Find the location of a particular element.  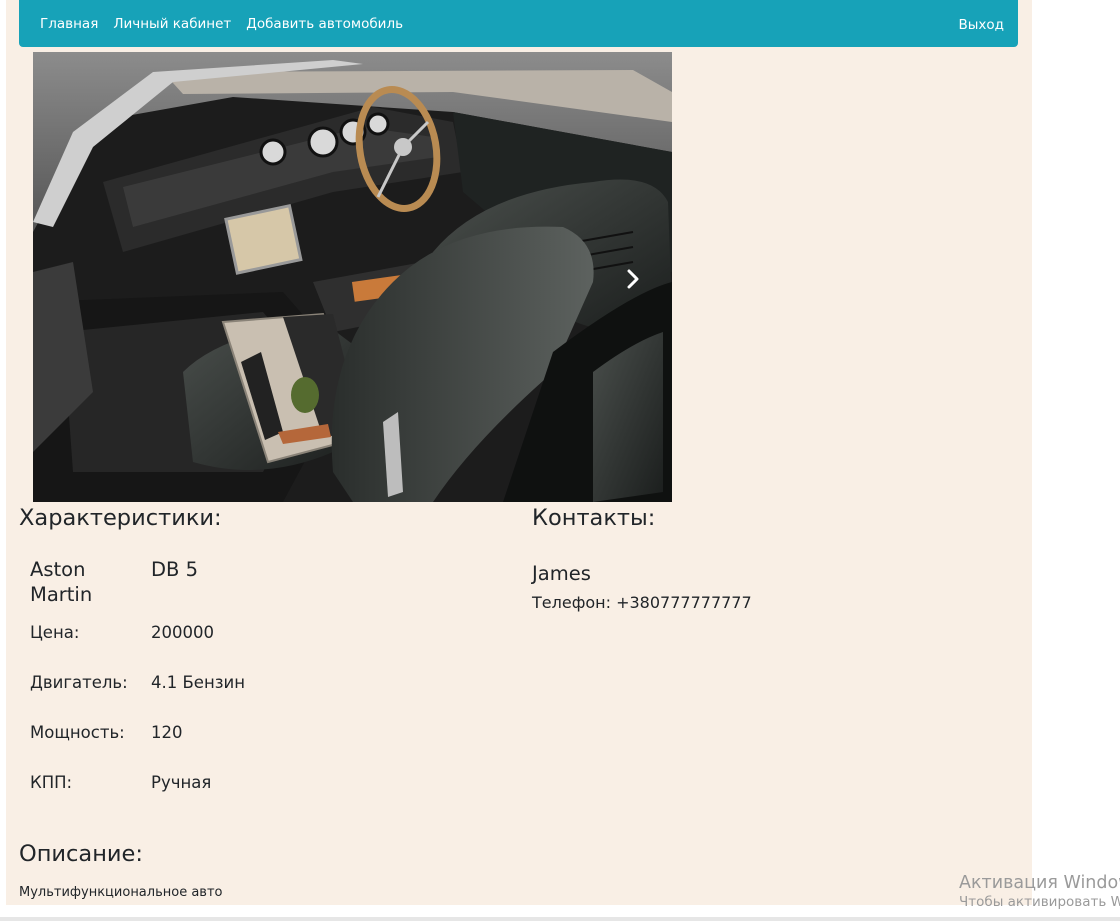

spec-value: 200000 is located at coordinates (182, 632).